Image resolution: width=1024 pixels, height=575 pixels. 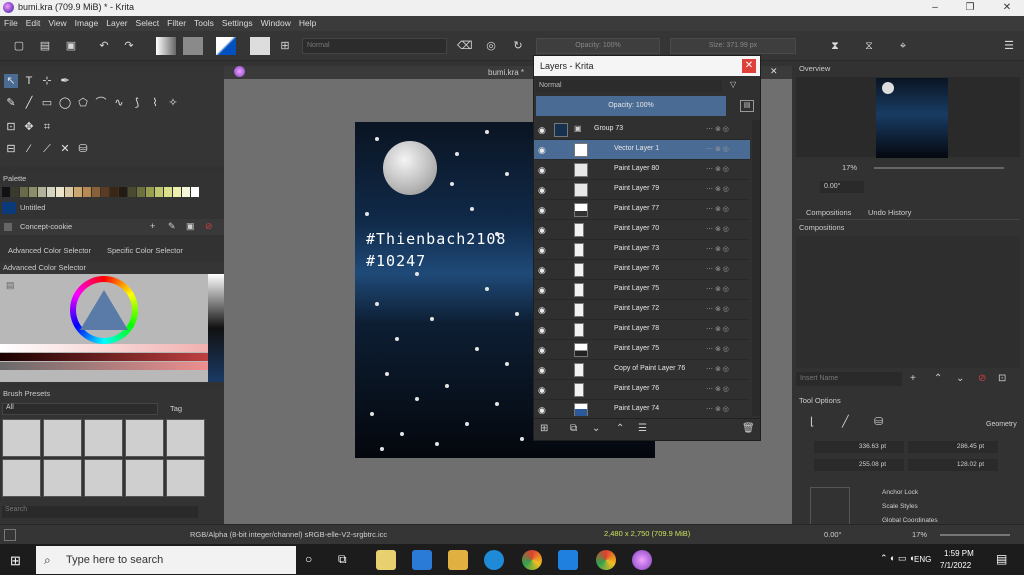 What do you see at coordinates (908, 302) in the screenshot?
I see `compositions-list` at bounding box center [908, 302].